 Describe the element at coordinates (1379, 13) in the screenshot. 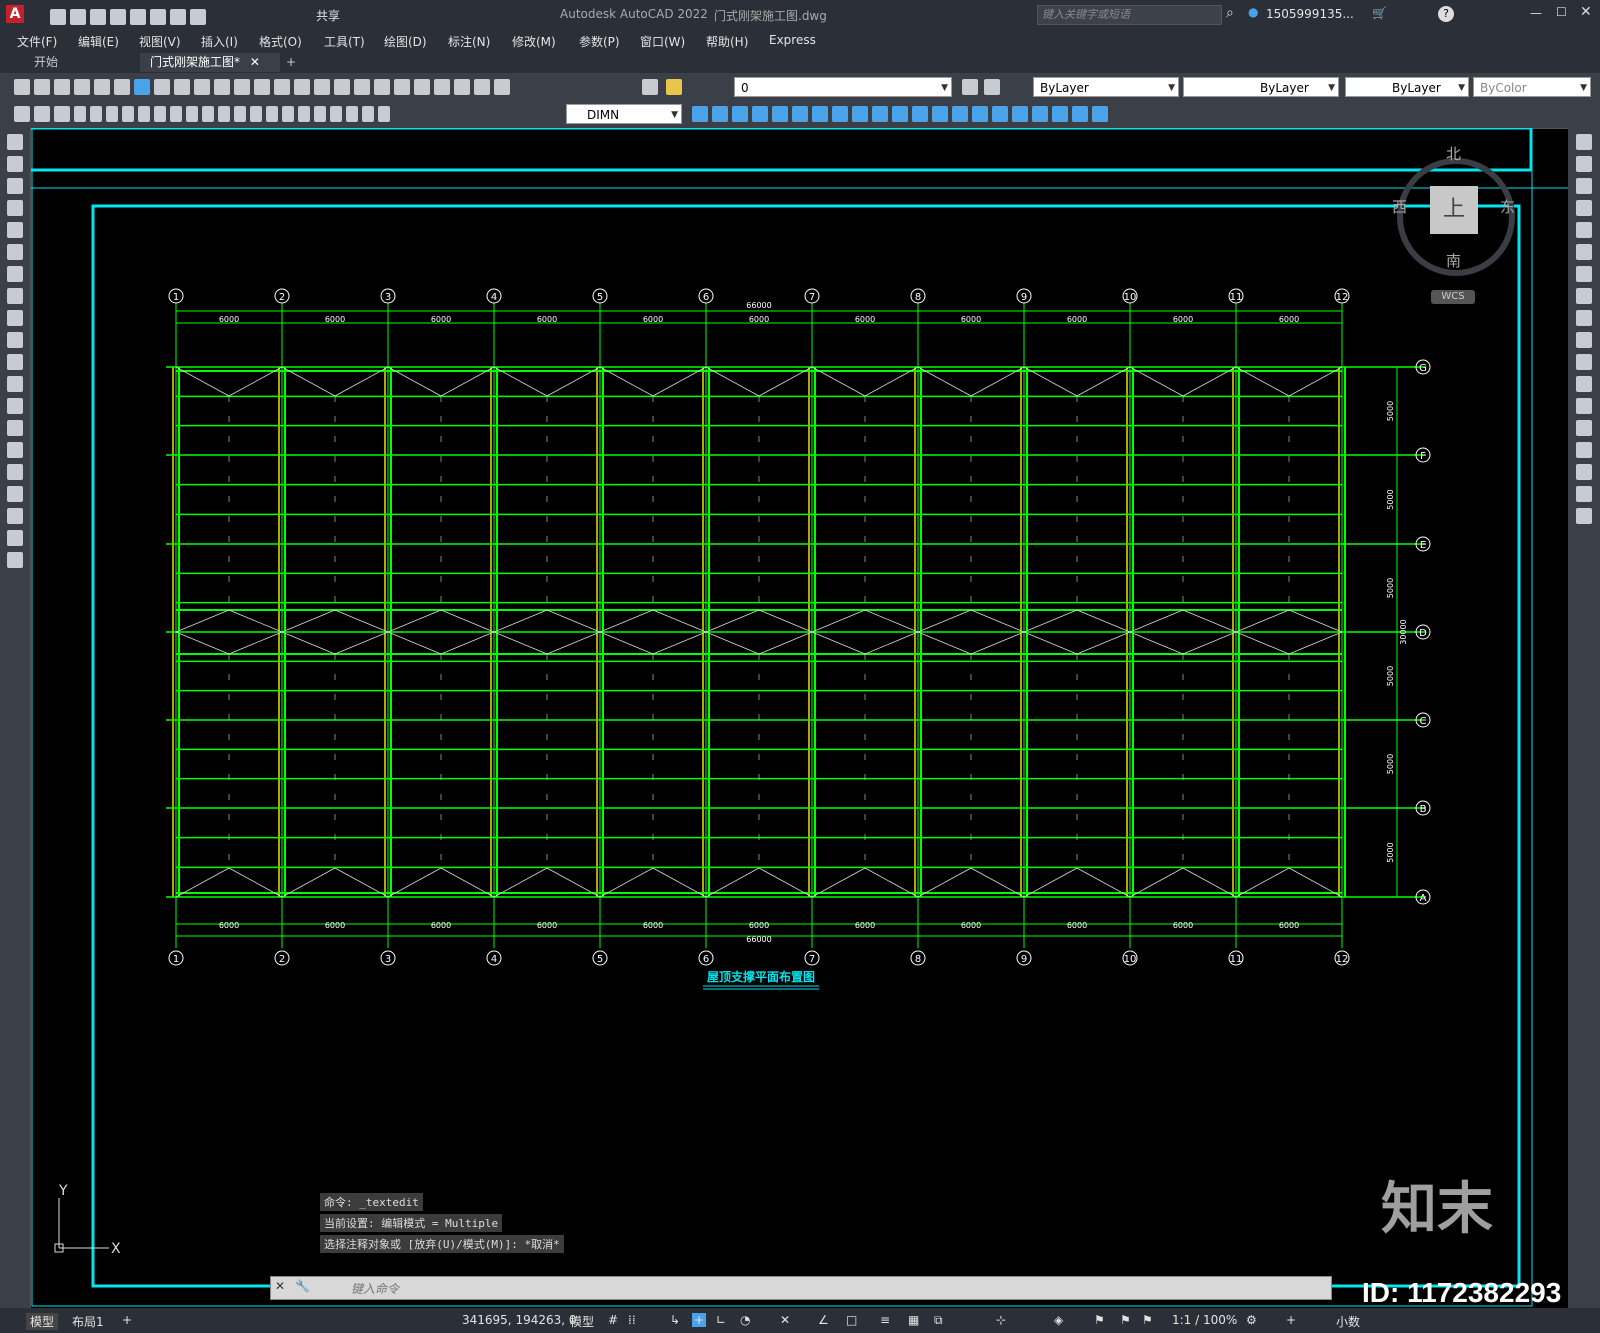

I see `cart-icon: 🛒` at that location.